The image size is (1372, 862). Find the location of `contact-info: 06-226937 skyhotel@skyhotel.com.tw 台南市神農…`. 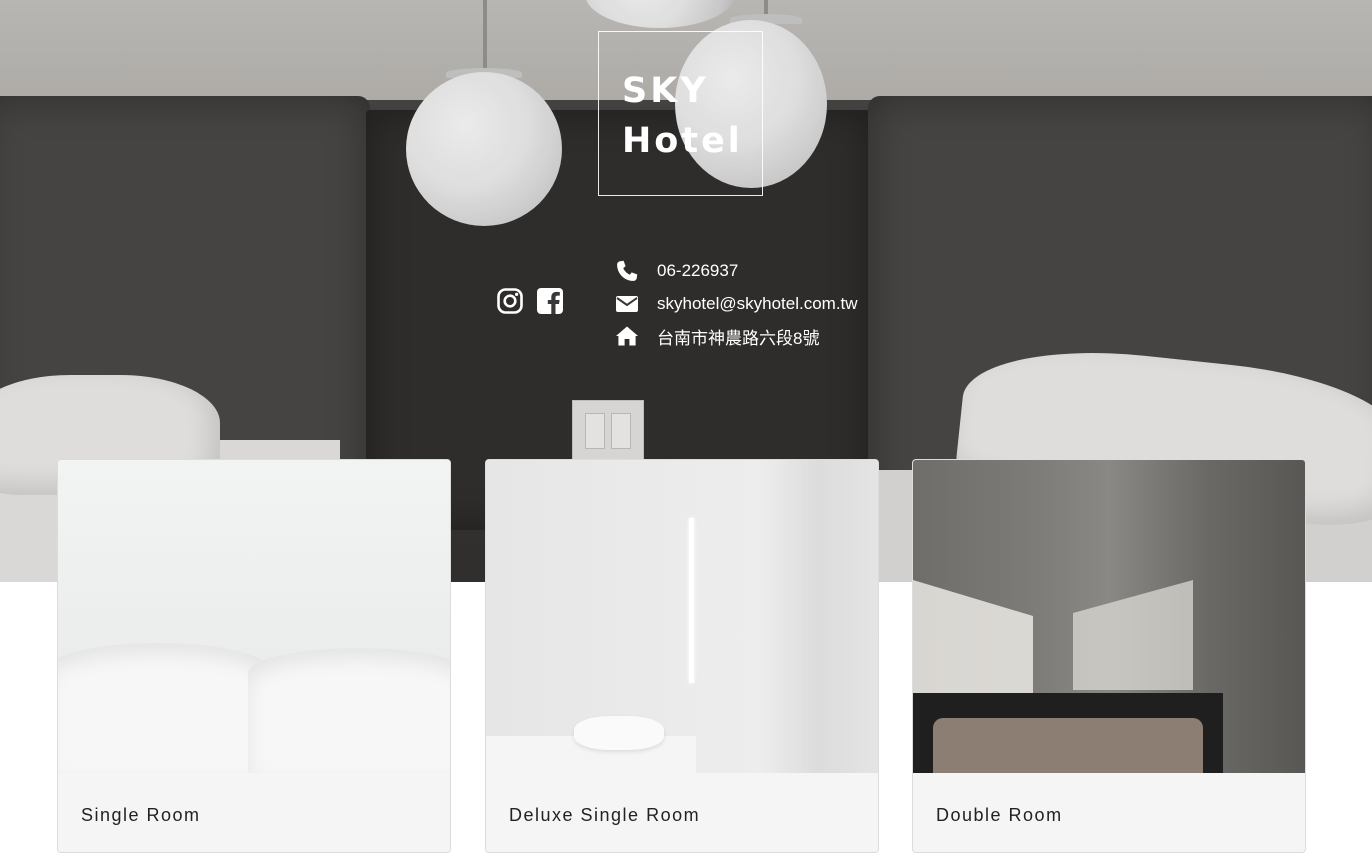

contact-info: 06-226937 skyhotel@skyhotel.com.tw 台南市神農… is located at coordinates (736, 304).